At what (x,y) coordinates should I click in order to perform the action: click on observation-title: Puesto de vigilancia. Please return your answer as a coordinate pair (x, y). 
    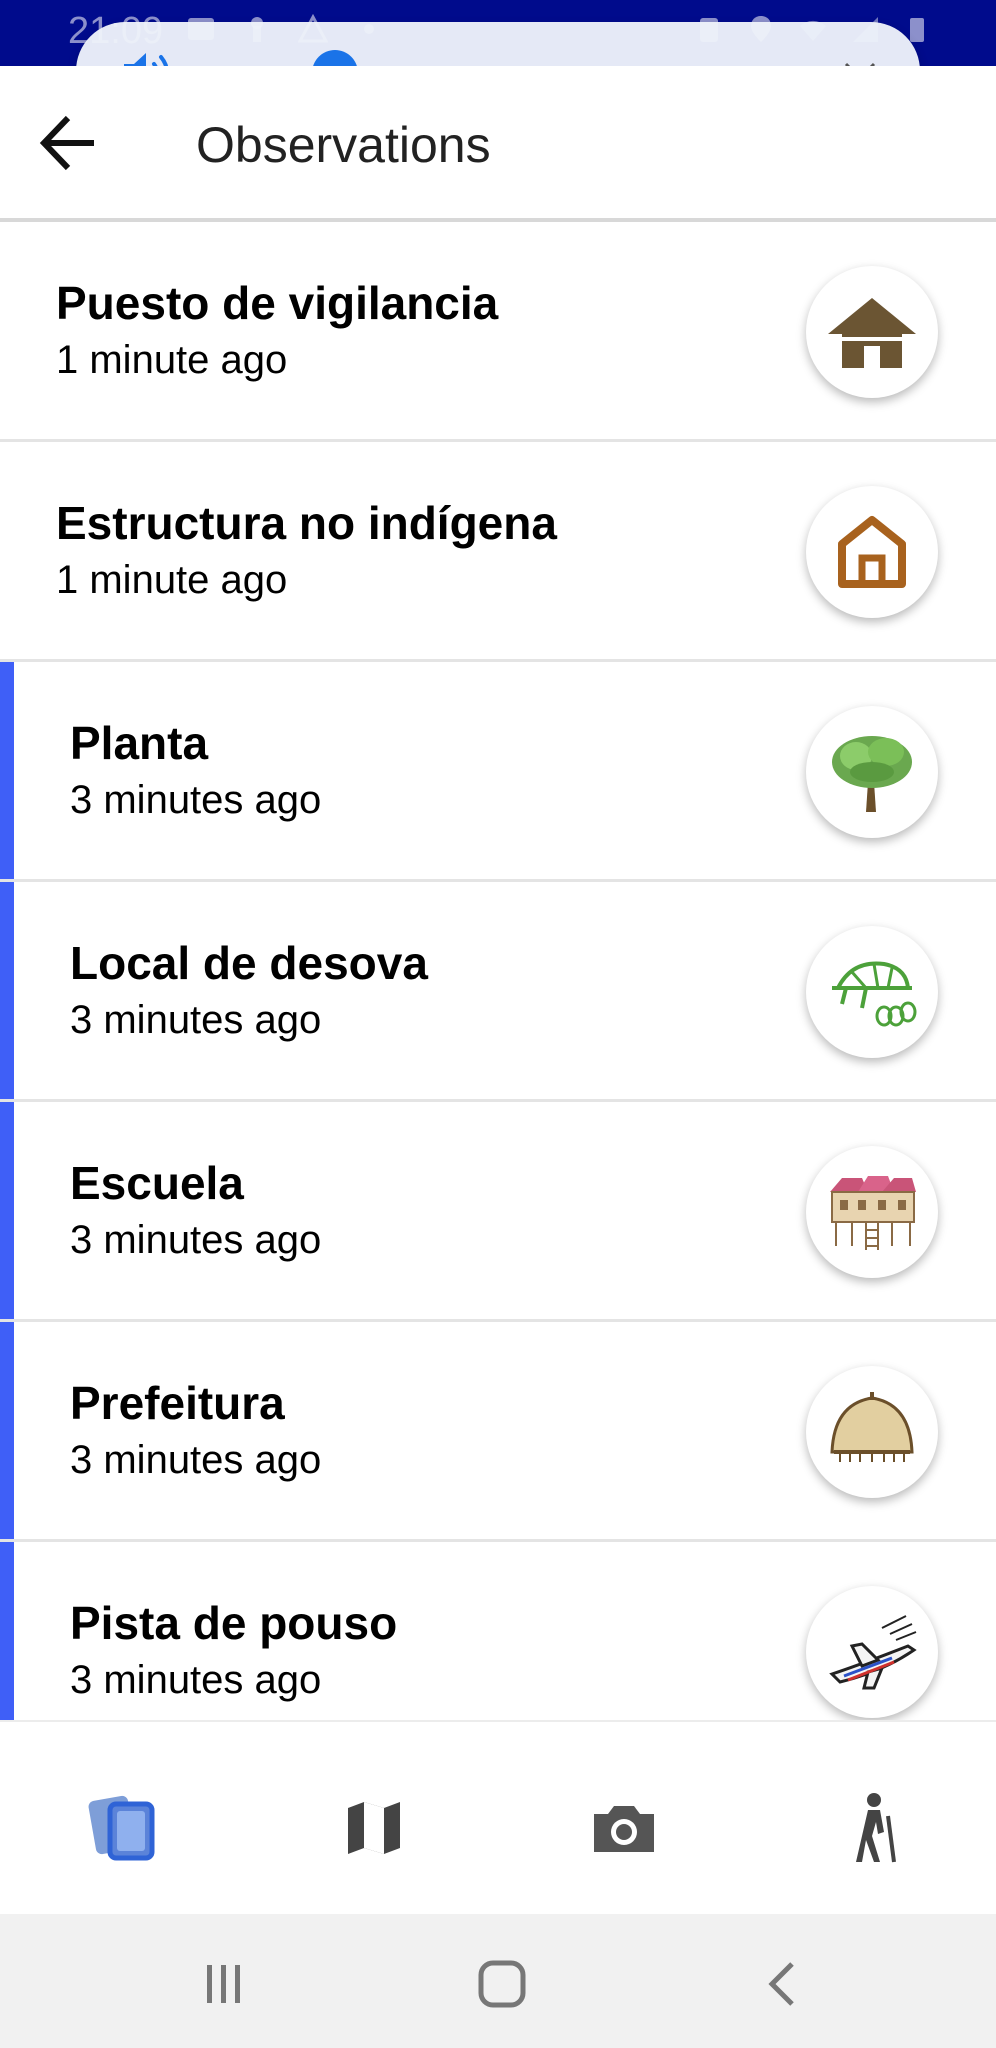
    Looking at the image, I should click on (277, 303).